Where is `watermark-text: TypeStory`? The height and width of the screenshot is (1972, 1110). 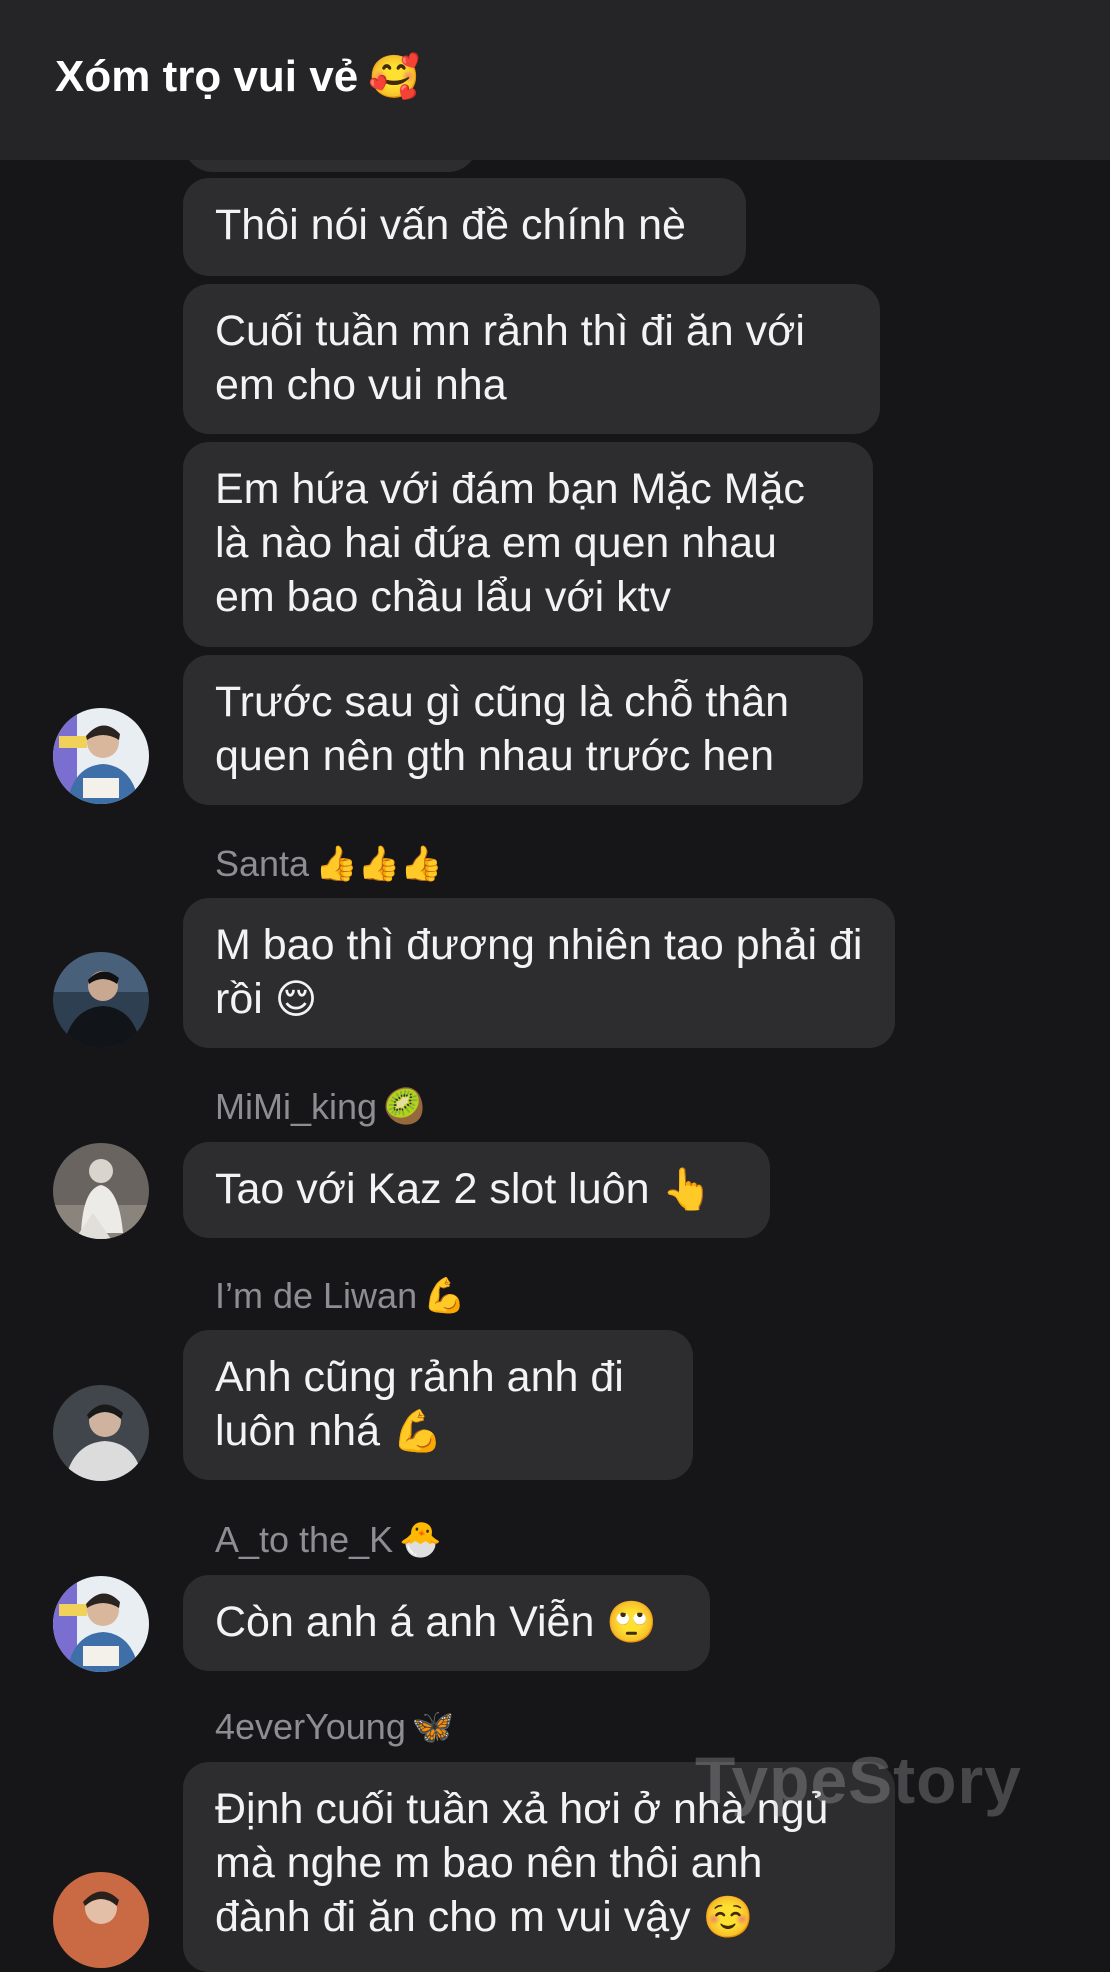
watermark-text: TypeStory is located at coordinates (858, 1780).